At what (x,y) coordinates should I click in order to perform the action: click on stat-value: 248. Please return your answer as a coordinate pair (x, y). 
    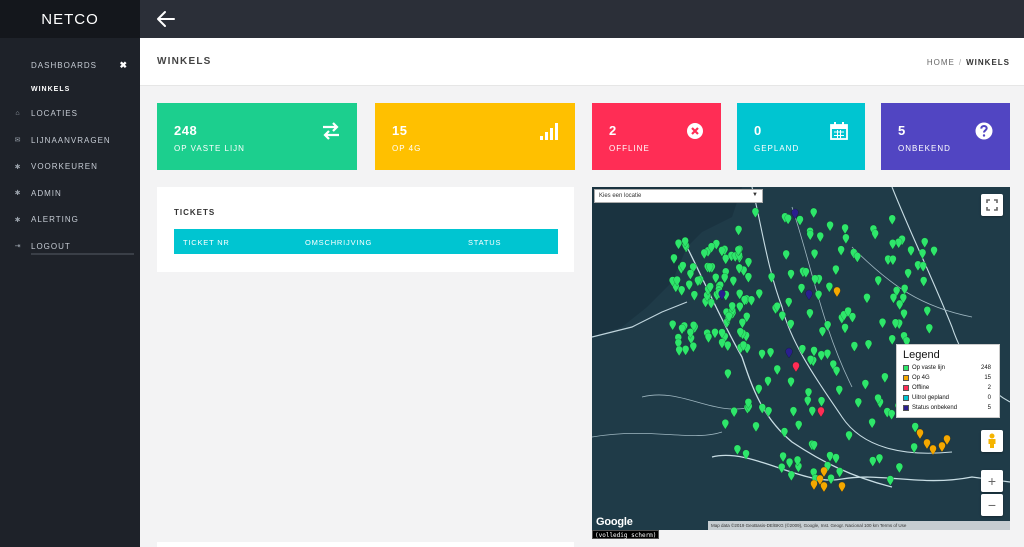
    Looking at the image, I should click on (186, 130).